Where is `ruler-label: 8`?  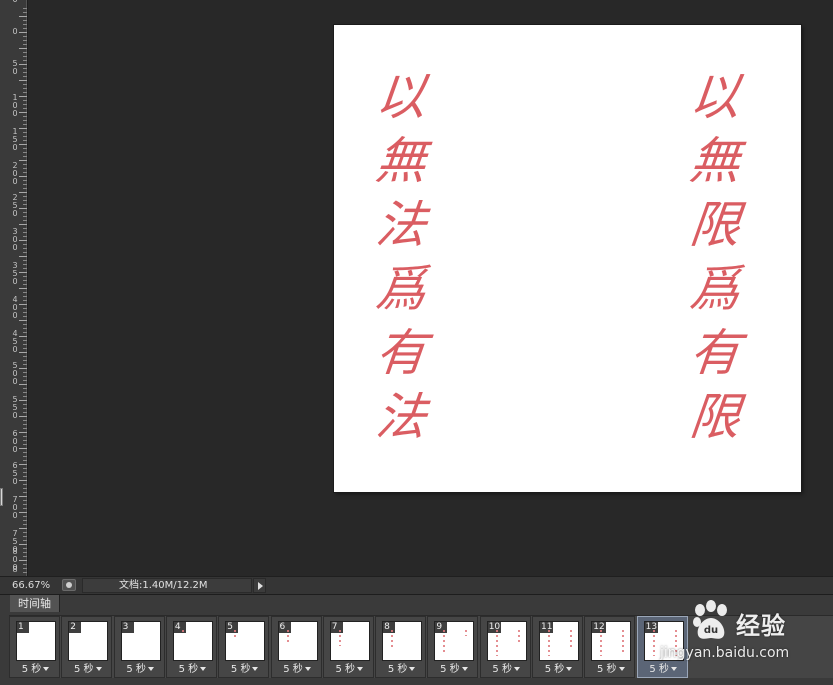 ruler-label: 8 is located at coordinates (15, 569).